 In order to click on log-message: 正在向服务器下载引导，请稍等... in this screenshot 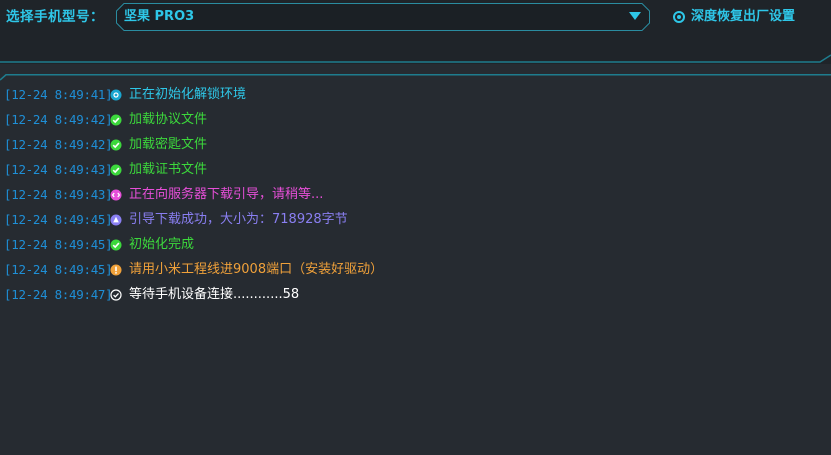, I will do `click(226, 194)`.